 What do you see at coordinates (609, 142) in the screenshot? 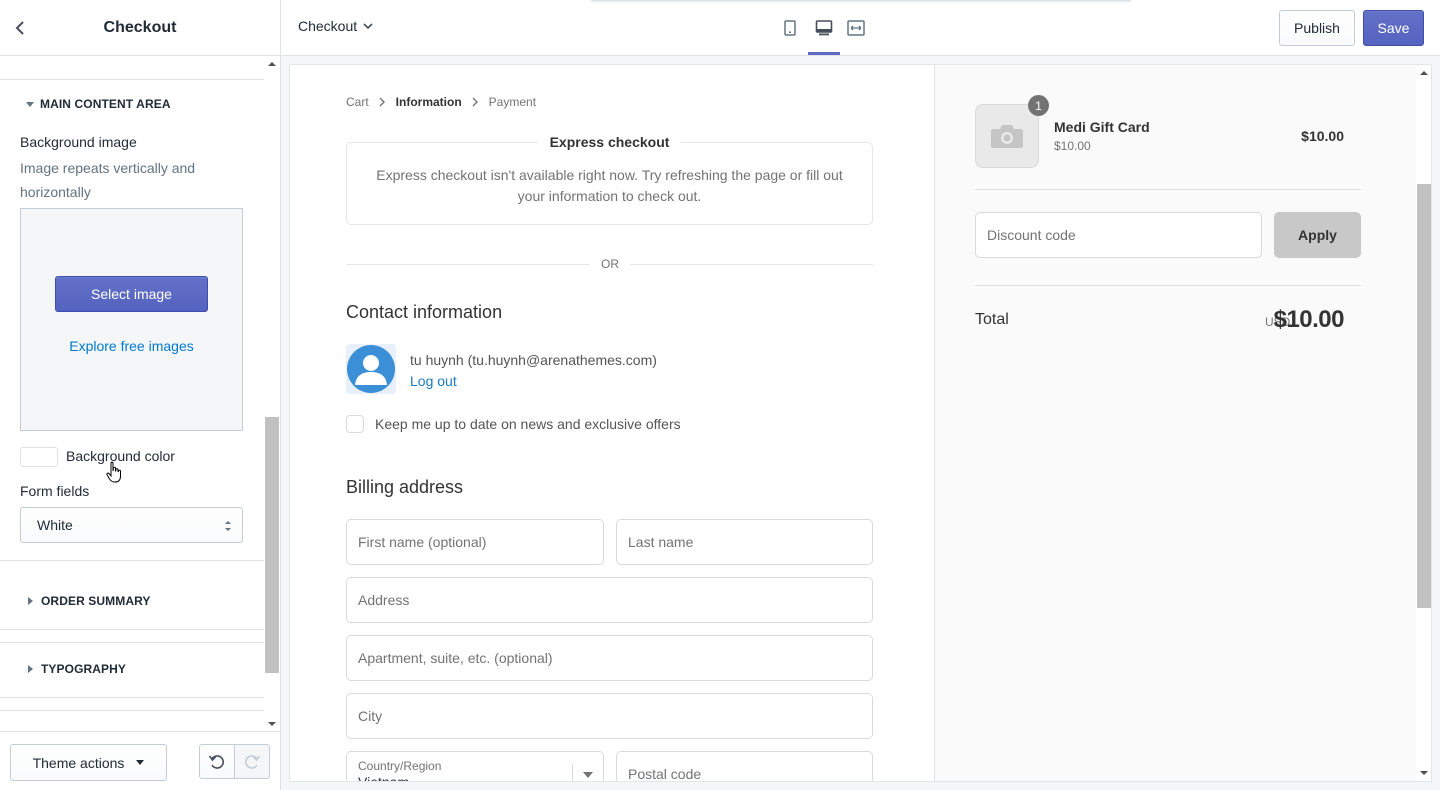
I see `express-checkout-title: Express checkout` at bounding box center [609, 142].